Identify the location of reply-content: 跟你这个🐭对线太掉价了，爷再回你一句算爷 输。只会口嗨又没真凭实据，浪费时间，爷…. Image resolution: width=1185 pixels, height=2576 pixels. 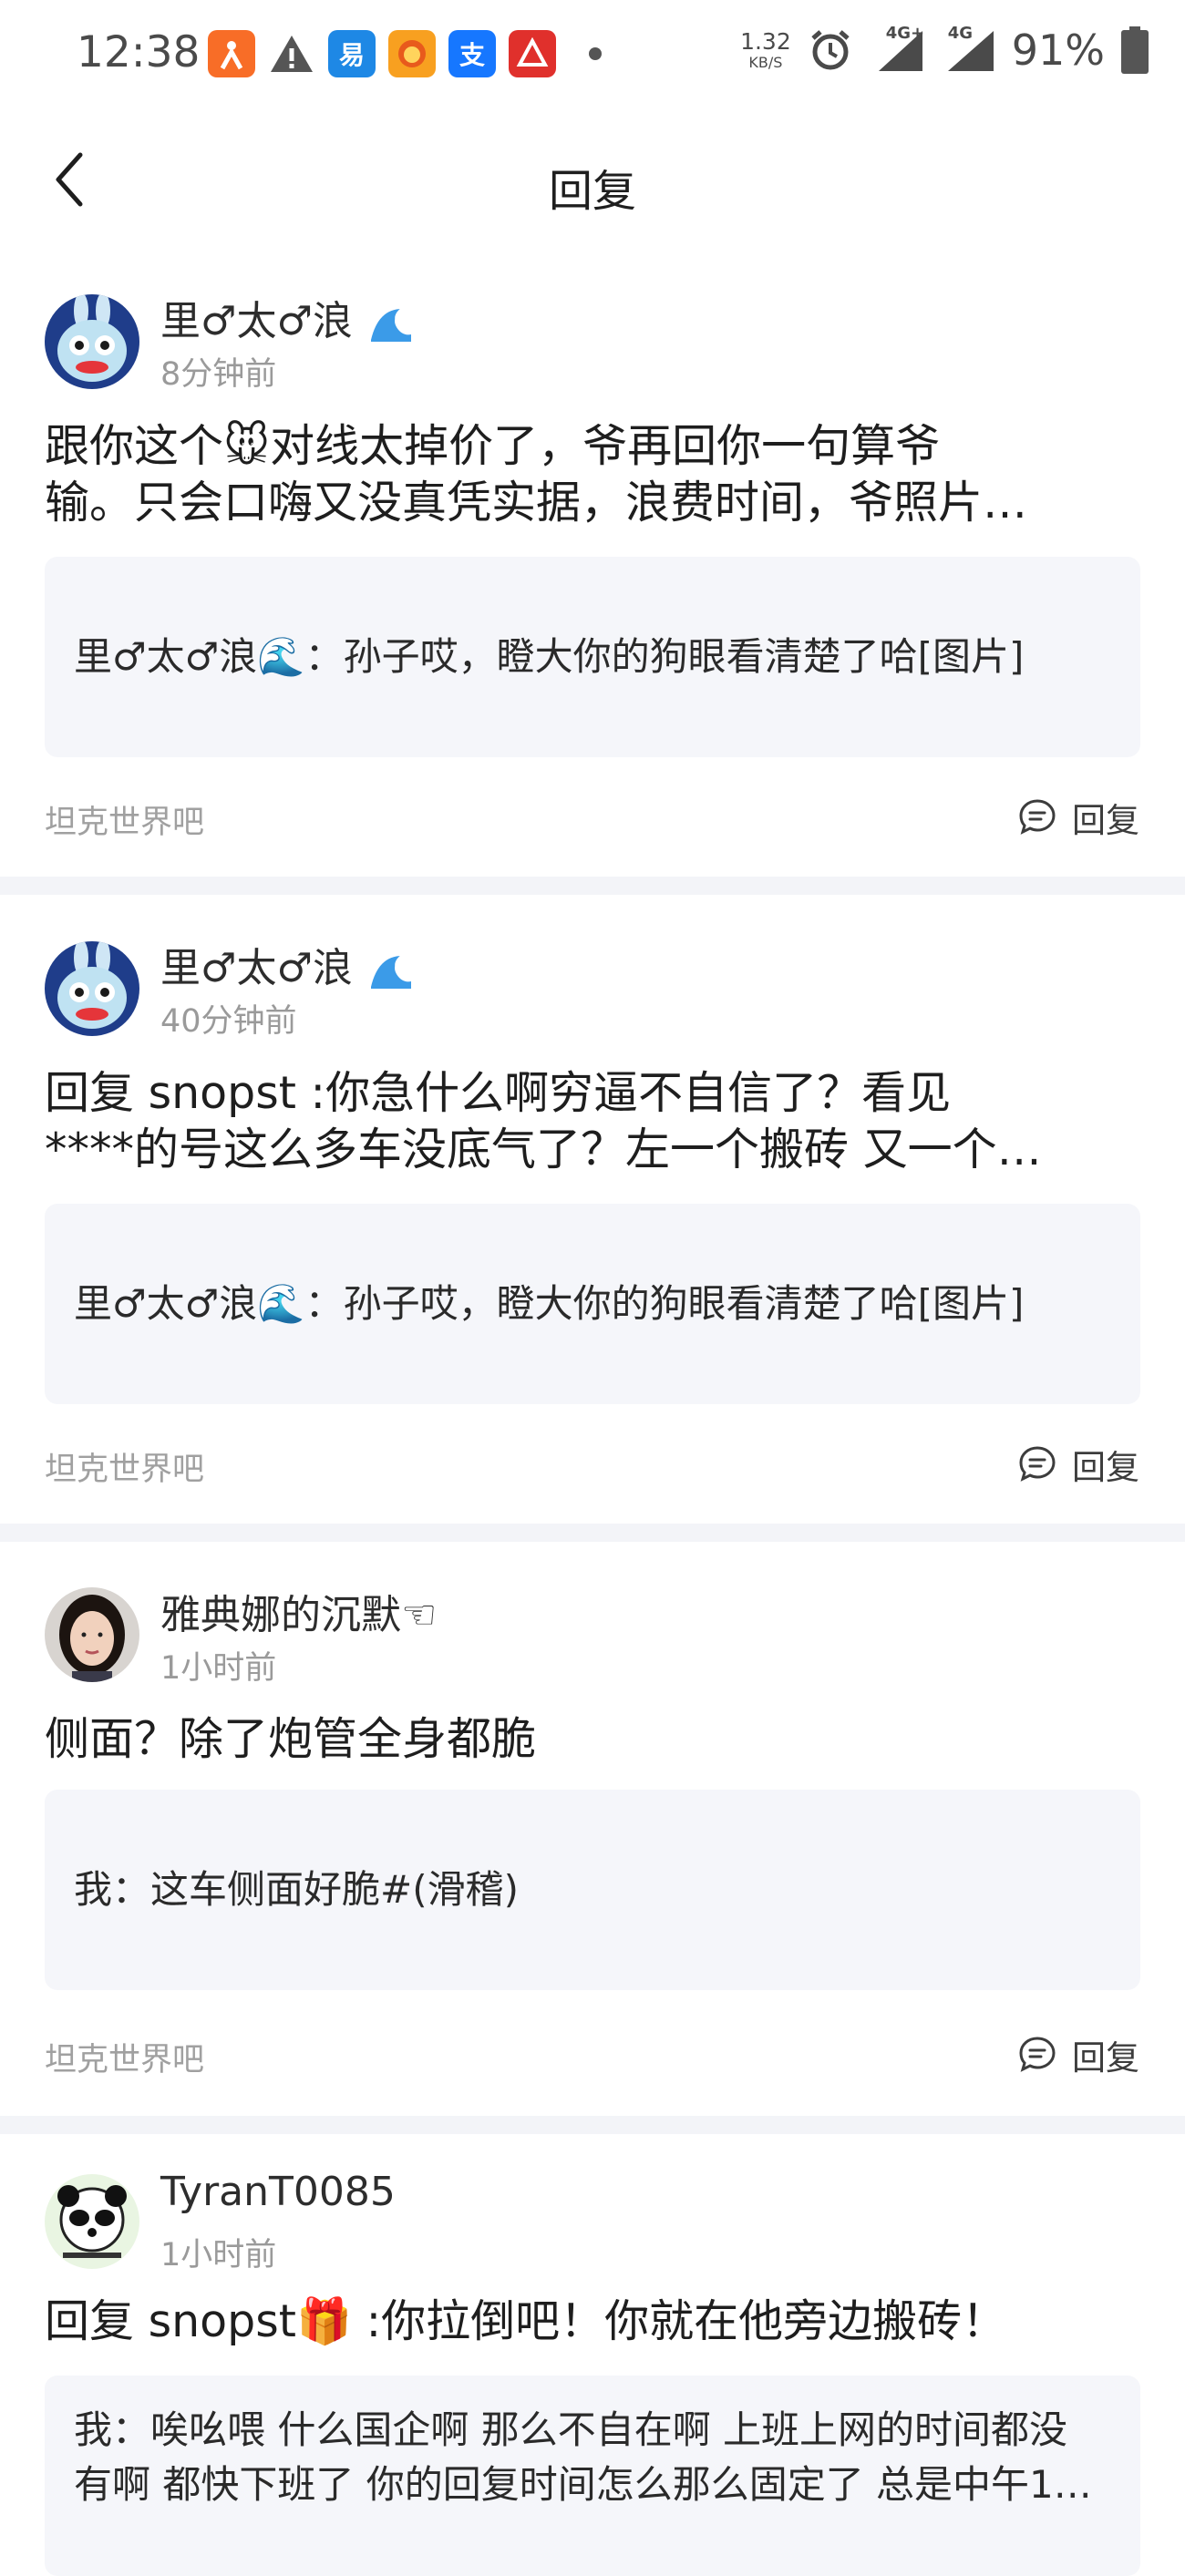
(592, 474).